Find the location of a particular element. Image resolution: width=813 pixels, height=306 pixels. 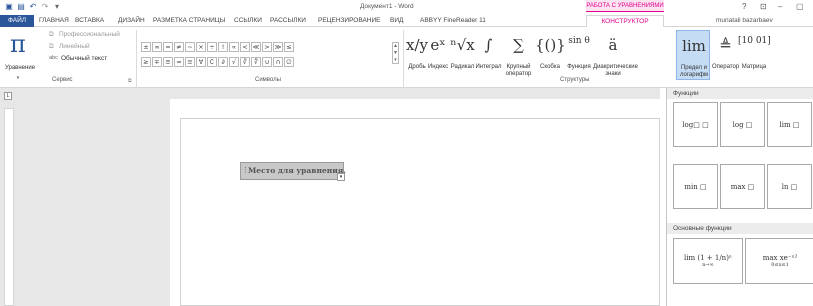

structure-label: Предел и логарифм is located at coordinates (694, 71).